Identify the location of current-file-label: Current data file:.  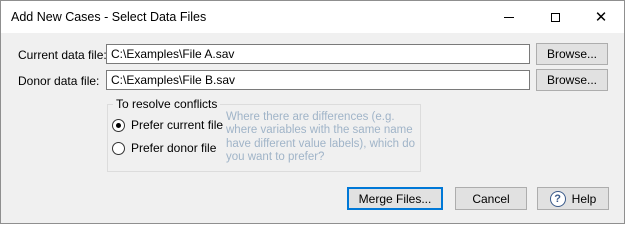
(62, 55).